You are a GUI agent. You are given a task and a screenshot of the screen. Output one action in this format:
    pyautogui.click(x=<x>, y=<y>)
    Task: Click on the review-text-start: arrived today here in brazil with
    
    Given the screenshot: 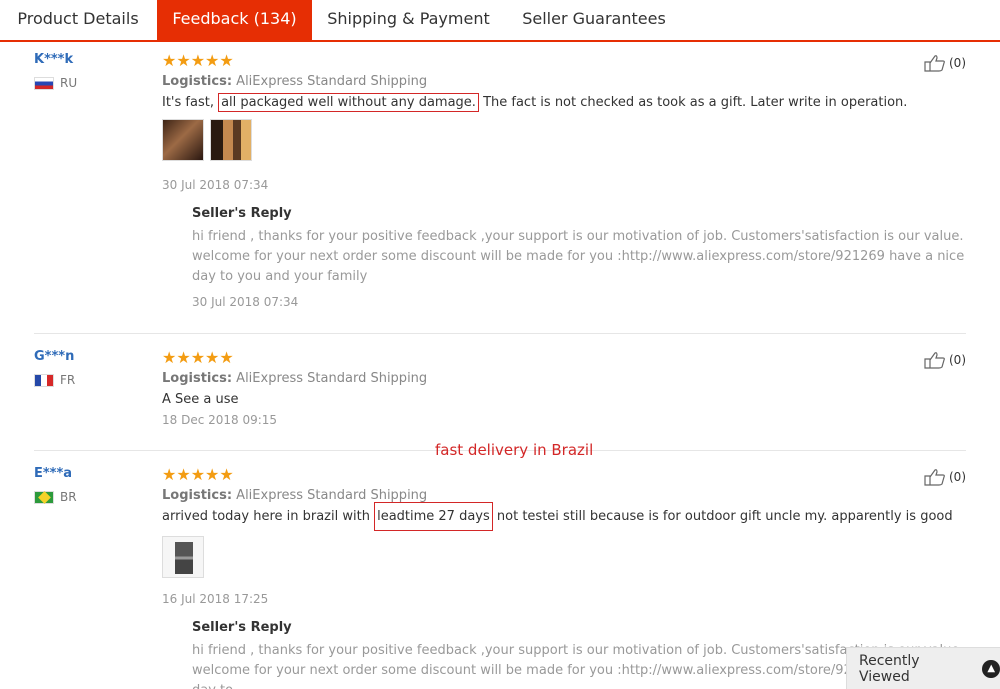 What is the action you would take?
    pyautogui.click(x=268, y=516)
    